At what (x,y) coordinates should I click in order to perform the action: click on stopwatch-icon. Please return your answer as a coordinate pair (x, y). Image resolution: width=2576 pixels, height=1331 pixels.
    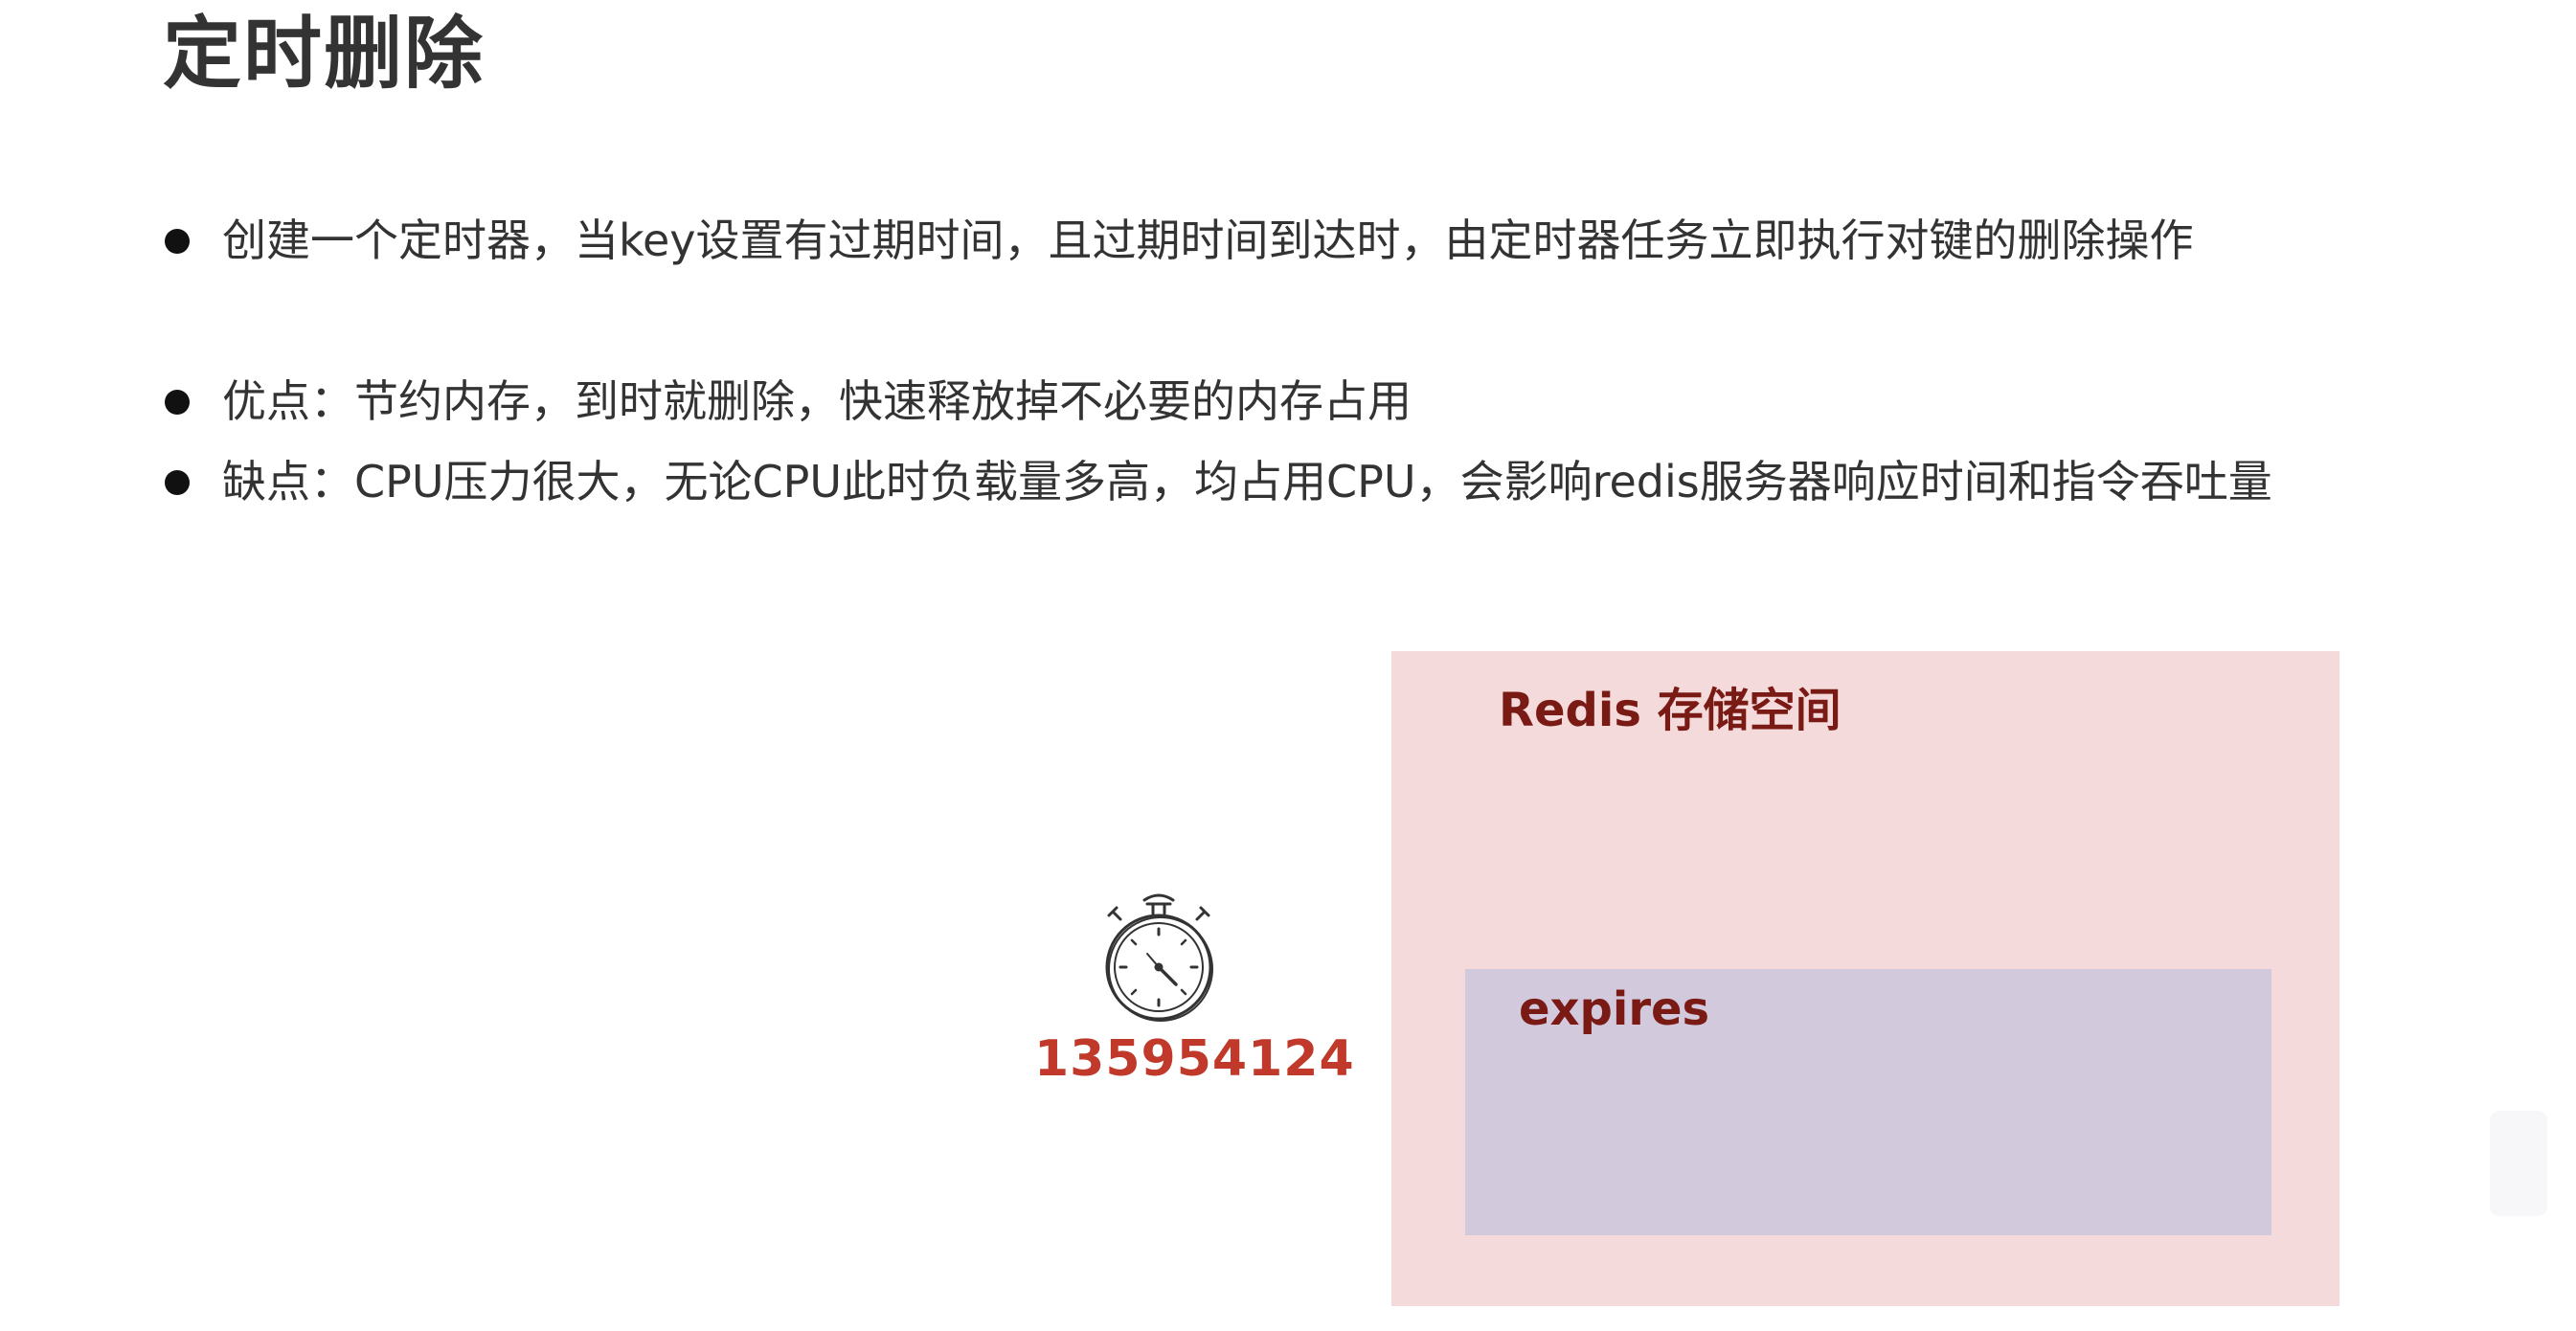
    Looking at the image, I should click on (1159, 958).